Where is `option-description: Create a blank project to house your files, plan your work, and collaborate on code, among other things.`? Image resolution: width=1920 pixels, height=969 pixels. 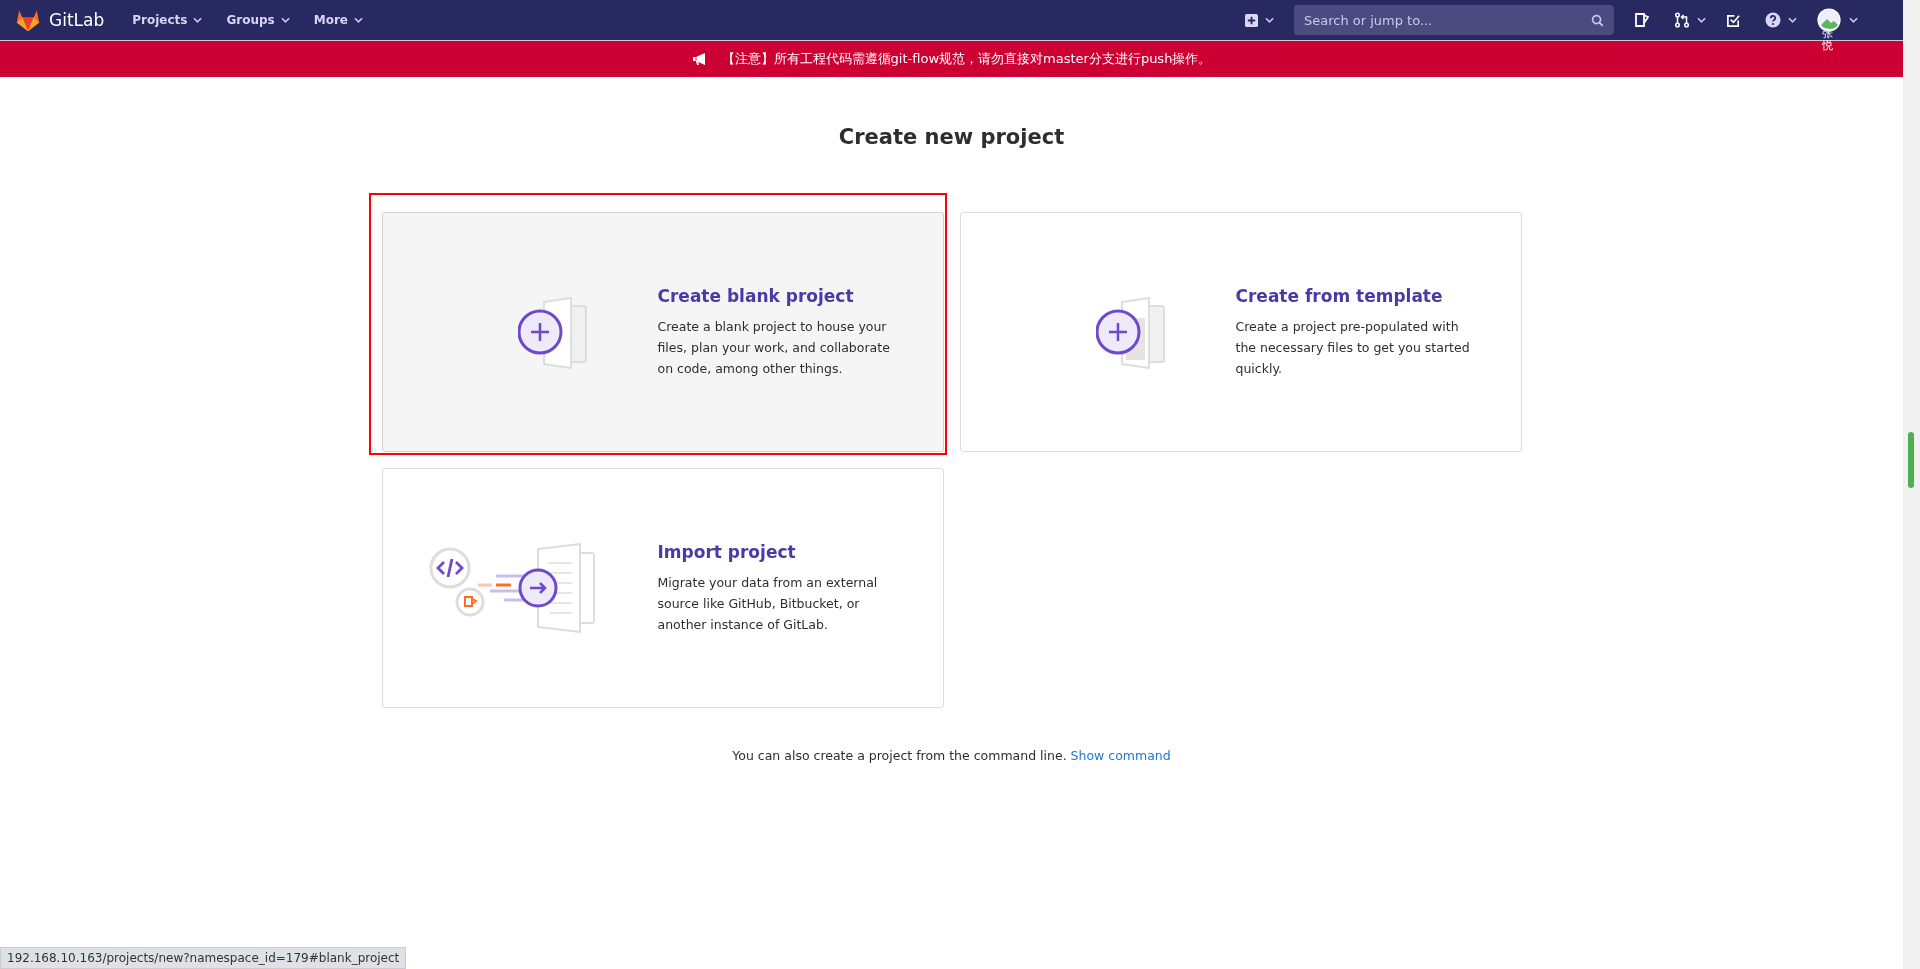 option-description: Create a blank project to house your files, plan your work, and collaborate on code, among other things. is located at coordinates (774, 347).